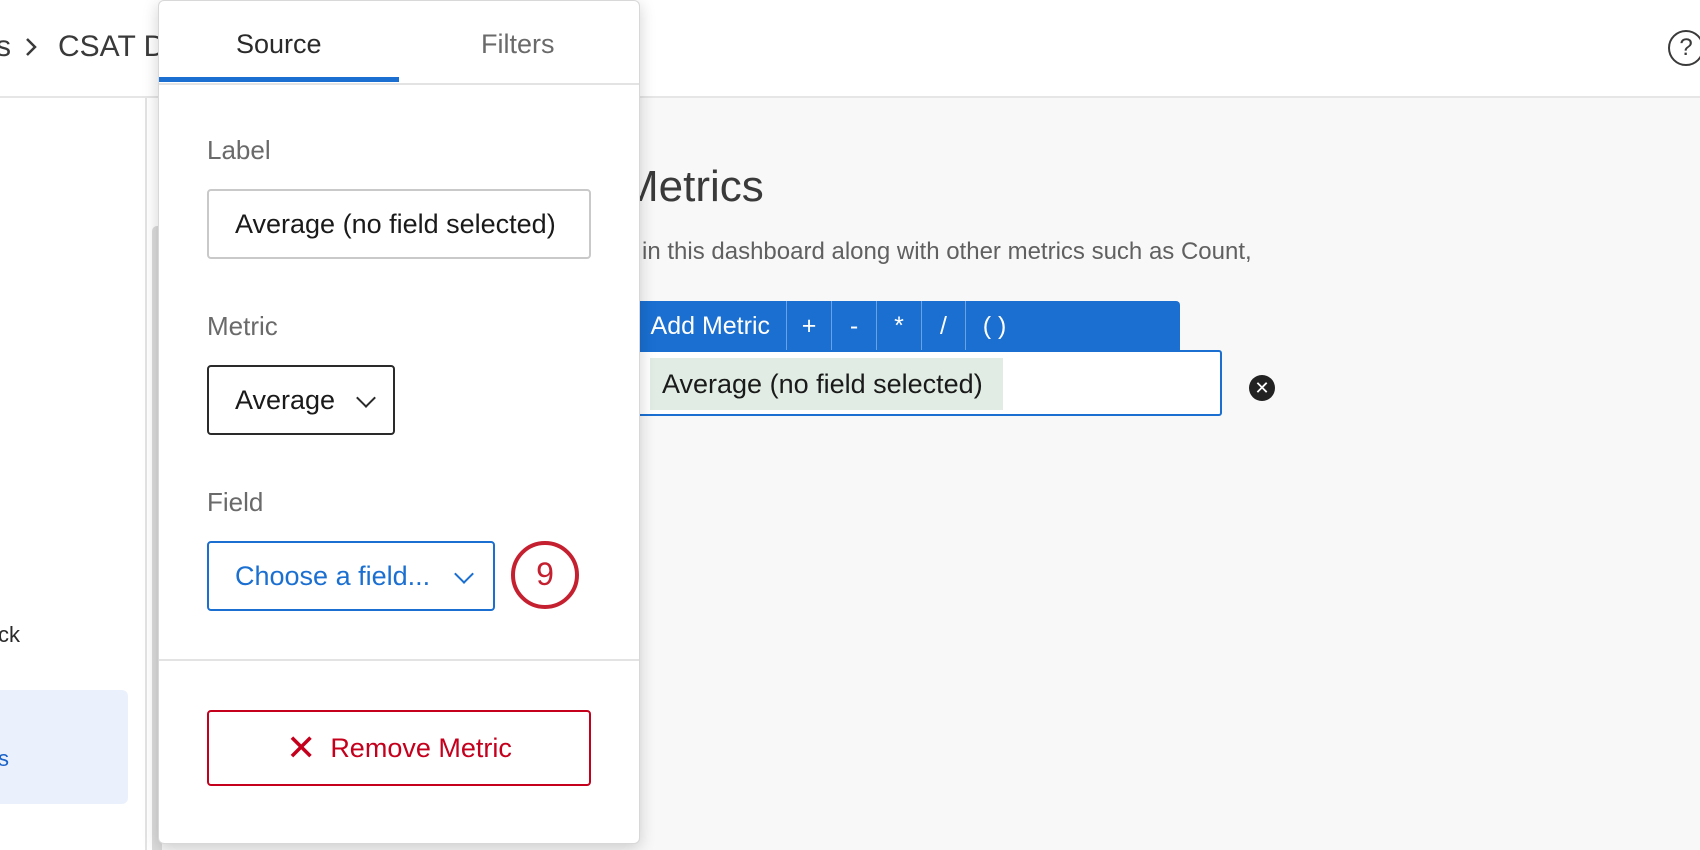 The width and height of the screenshot is (1700, 850). What do you see at coordinates (853, 326) in the screenshot?
I see `minus-operator-button: -` at bounding box center [853, 326].